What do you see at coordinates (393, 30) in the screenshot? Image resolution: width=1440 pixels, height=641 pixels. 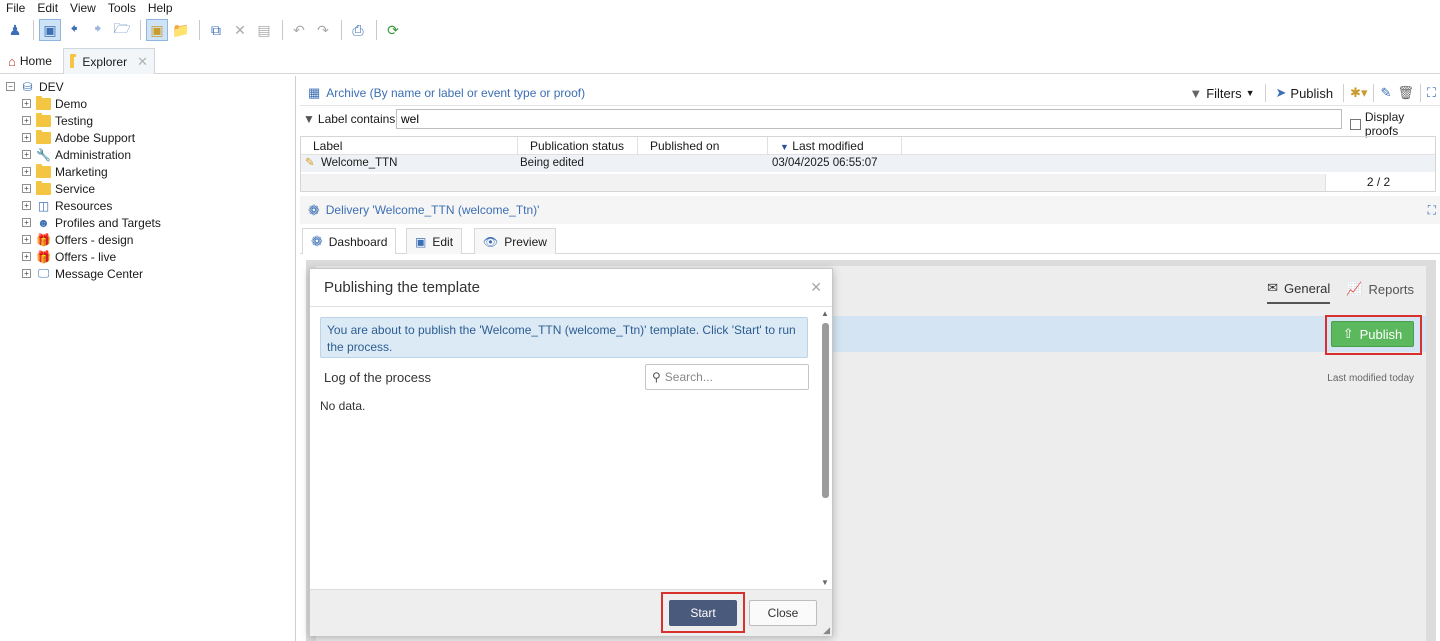 I see `refresh-icon: ⟳` at bounding box center [393, 30].